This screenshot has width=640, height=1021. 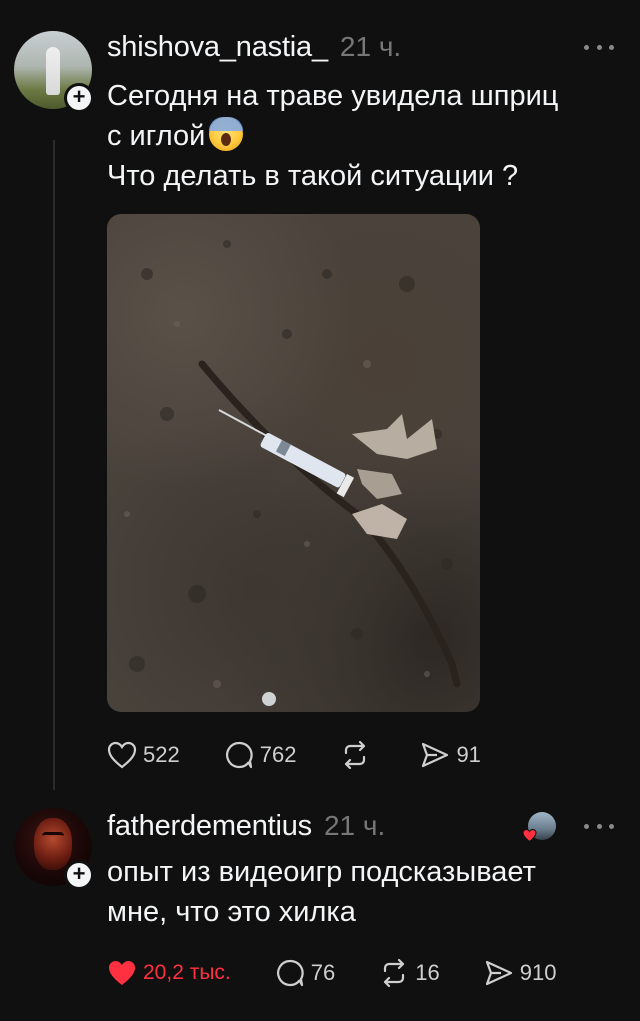 What do you see at coordinates (122, 755) in the screenshot?
I see `heart-icon` at bounding box center [122, 755].